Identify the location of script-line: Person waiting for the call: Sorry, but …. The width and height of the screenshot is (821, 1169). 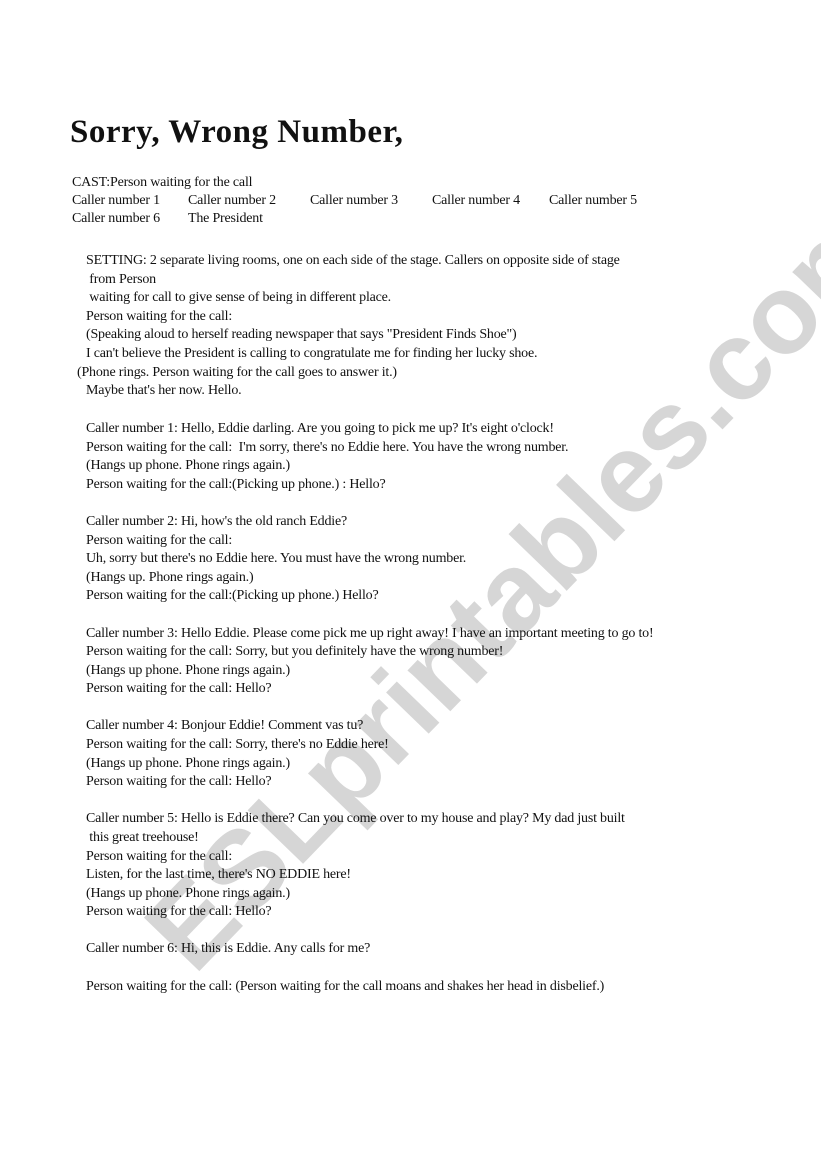
(295, 651).